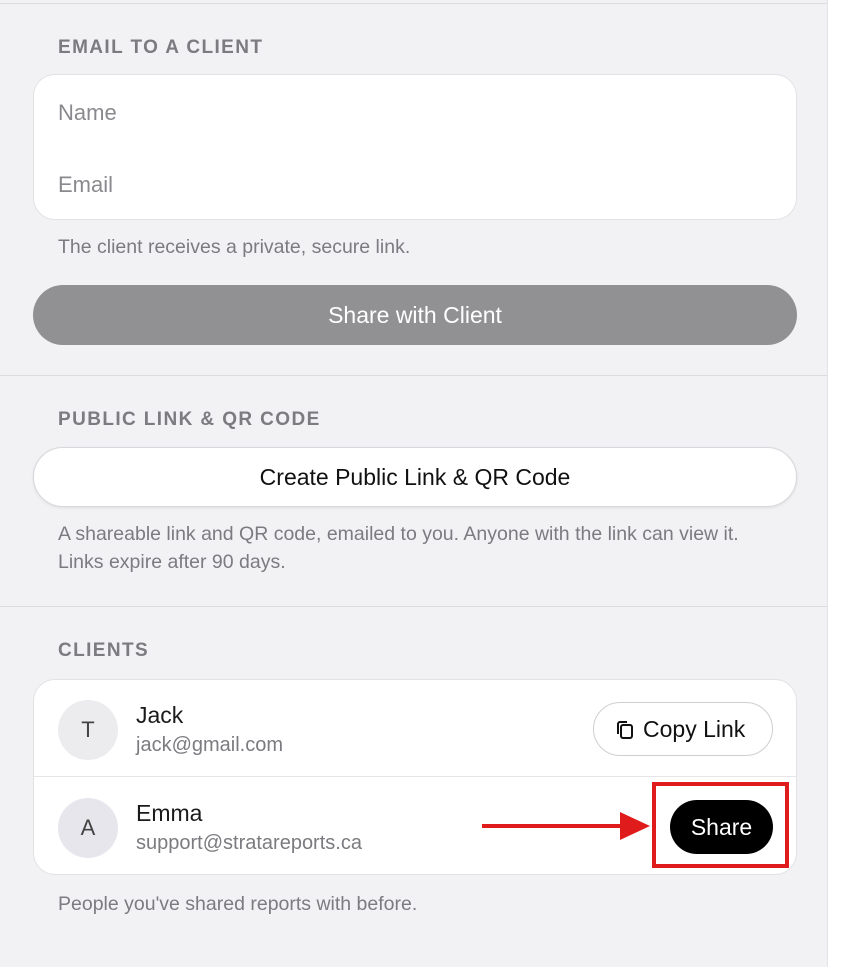 This screenshot has height=967, width=841. I want to click on email-section-title: EMAIL TO A CLIENT, so click(161, 47).